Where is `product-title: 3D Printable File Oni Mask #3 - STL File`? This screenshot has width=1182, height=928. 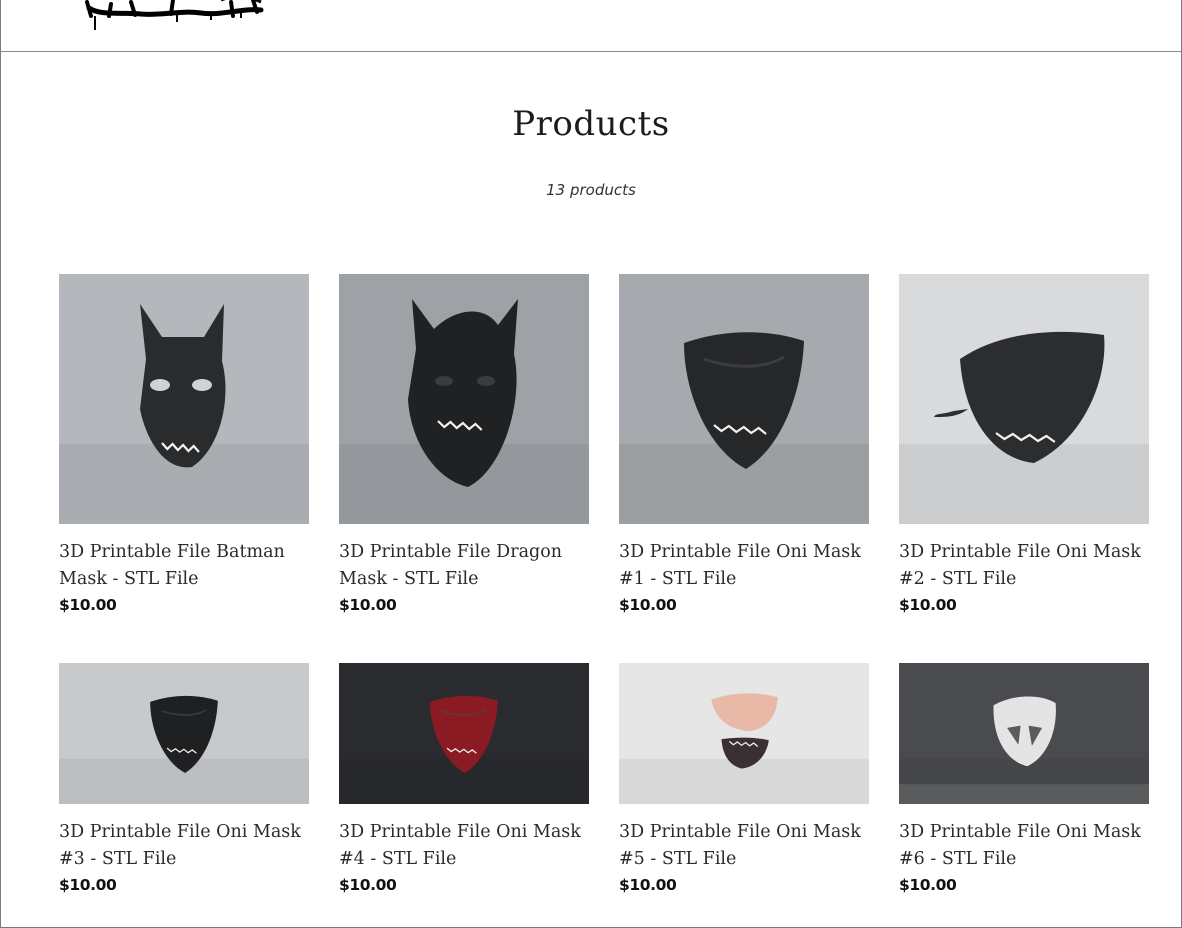
product-title: 3D Printable File Oni Mask #3 - STL File is located at coordinates (184, 846).